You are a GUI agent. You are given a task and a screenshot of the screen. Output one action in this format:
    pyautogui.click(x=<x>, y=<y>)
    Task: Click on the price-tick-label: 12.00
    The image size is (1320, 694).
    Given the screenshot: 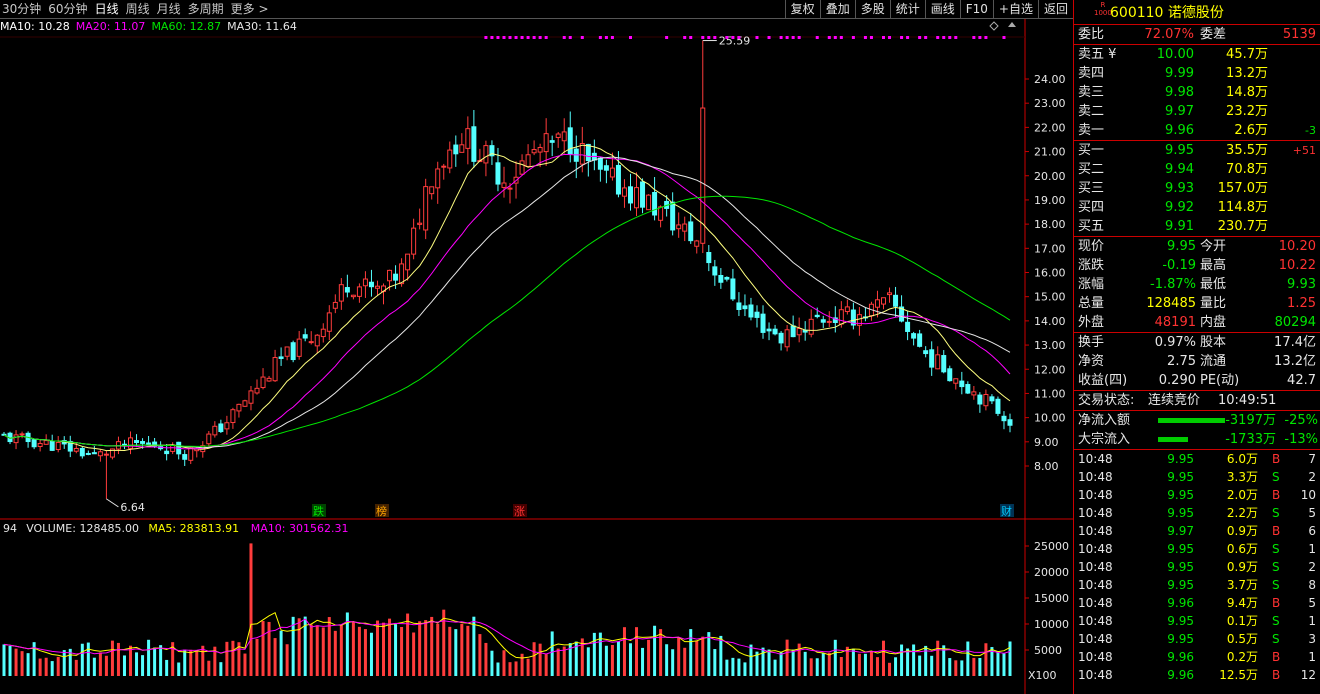 What is the action you would take?
    pyautogui.click(x=1050, y=369)
    